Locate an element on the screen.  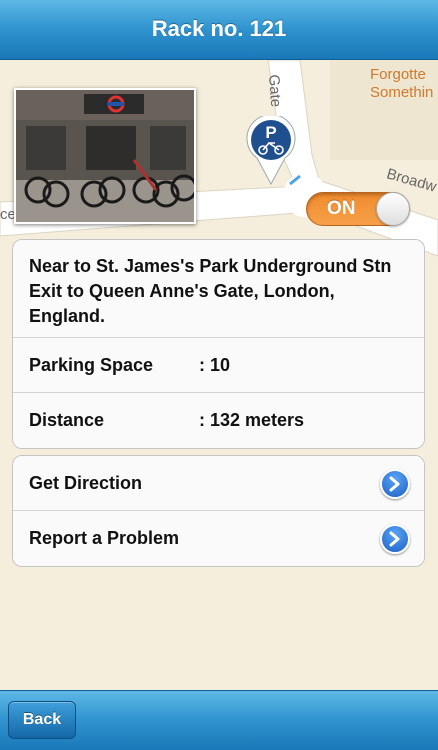
bicycle-parking-pin-icon: P is located at coordinates (271, 151).